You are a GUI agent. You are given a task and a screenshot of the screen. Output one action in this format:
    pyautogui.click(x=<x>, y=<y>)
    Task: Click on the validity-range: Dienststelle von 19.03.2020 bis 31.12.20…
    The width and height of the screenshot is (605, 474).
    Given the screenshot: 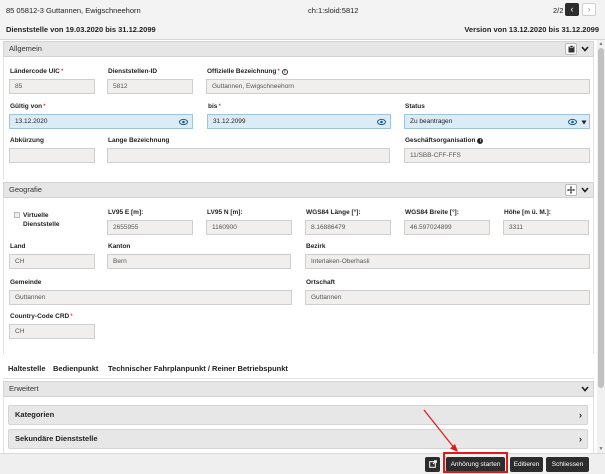 What is the action you would take?
    pyautogui.click(x=81, y=29)
    